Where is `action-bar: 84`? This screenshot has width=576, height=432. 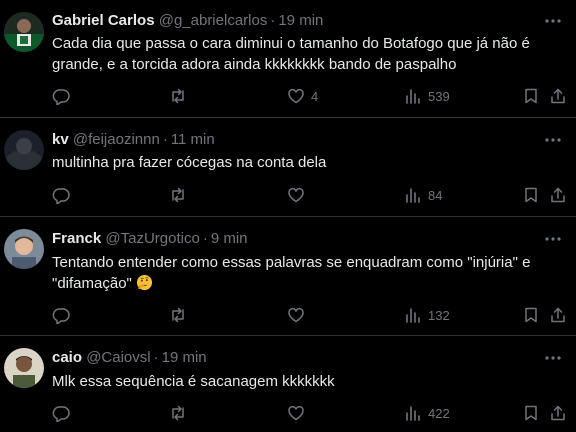 action-bar: 84 is located at coordinates (308, 195).